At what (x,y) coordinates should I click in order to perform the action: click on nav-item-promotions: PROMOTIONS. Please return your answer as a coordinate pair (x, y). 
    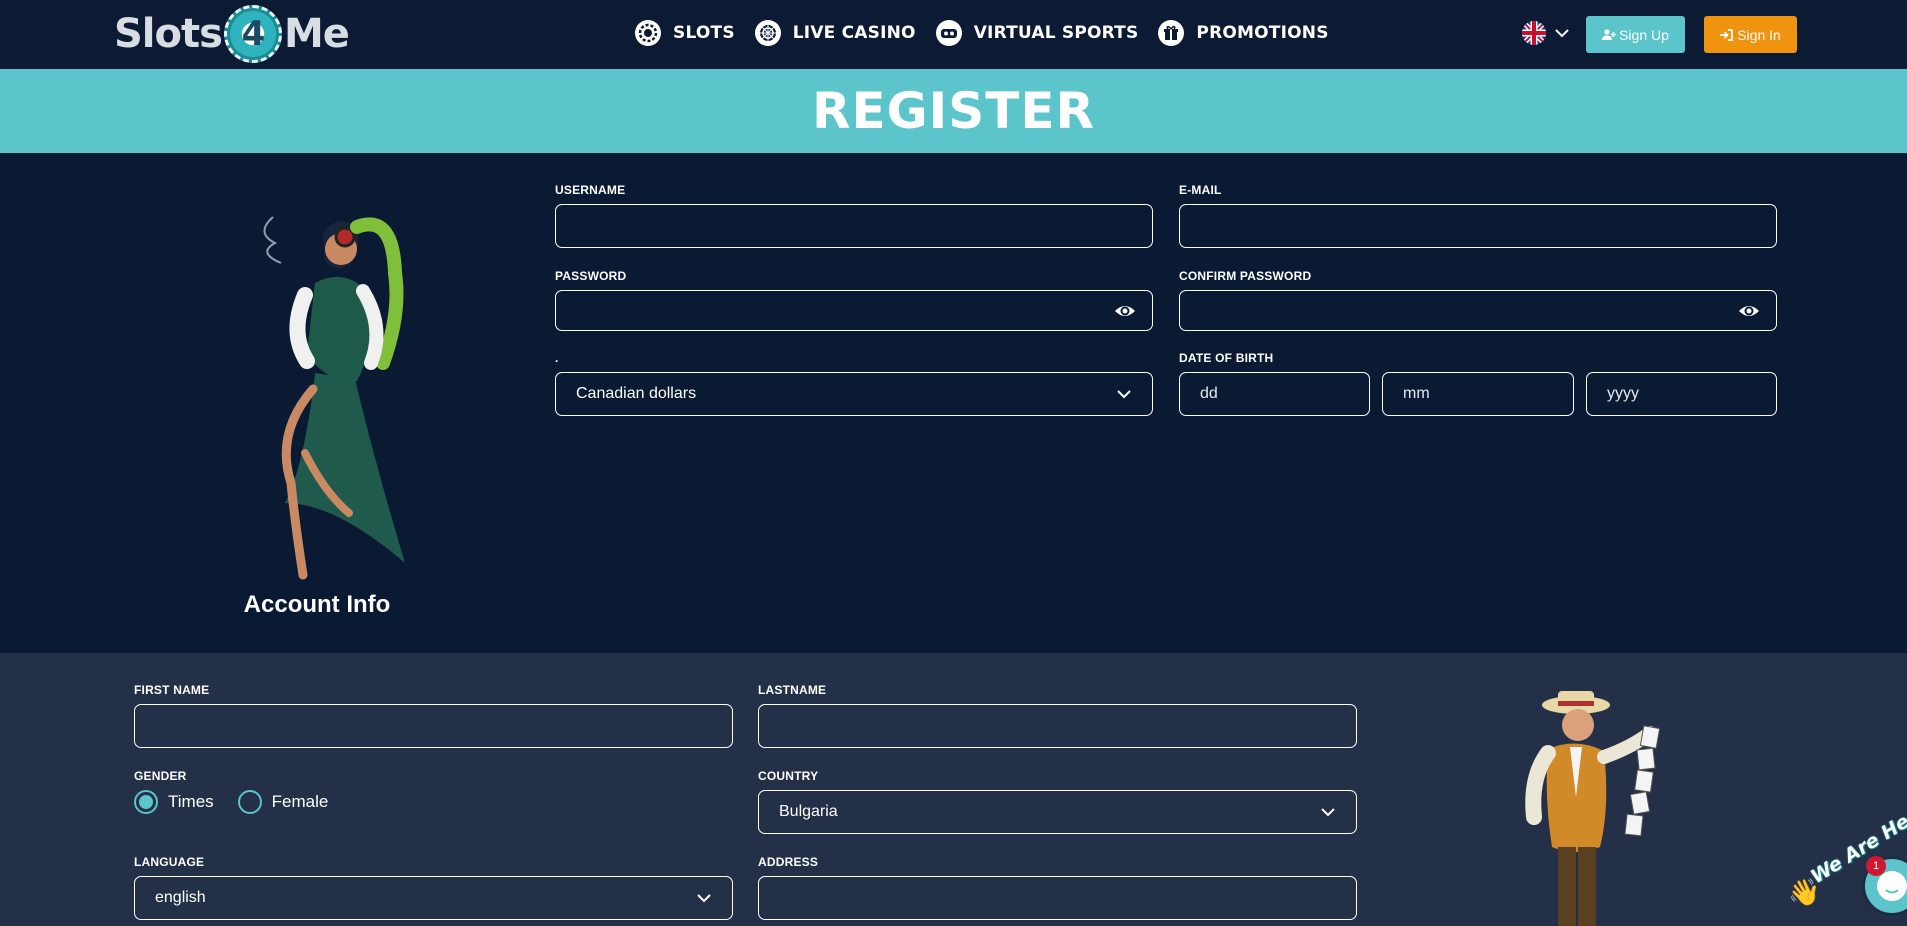
    Looking at the image, I should click on (1243, 33).